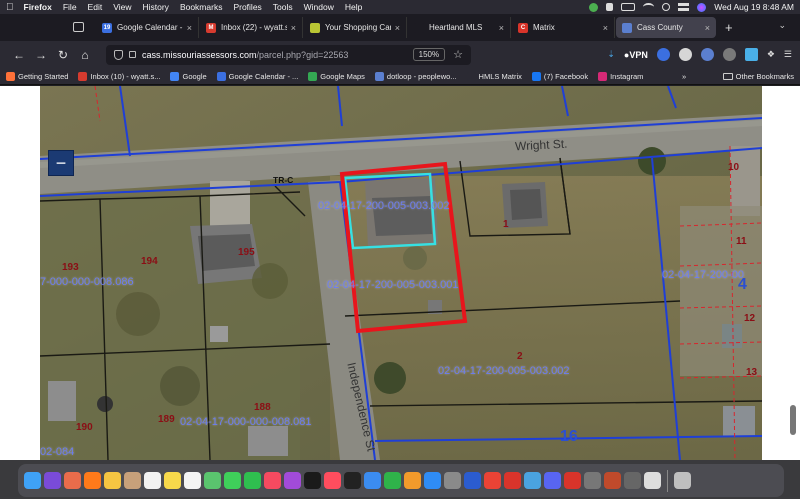 The image size is (800, 499). I want to click on browser-tab: 19 Google Calendar - W ×, so click(147, 27).